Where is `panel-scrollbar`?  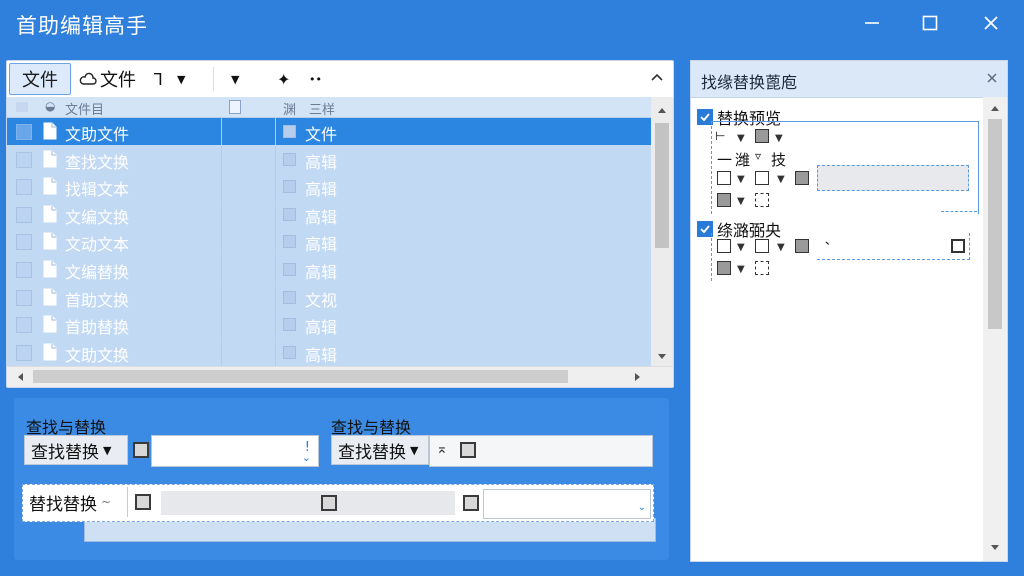 panel-scrollbar is located at coordinates (995, 329).